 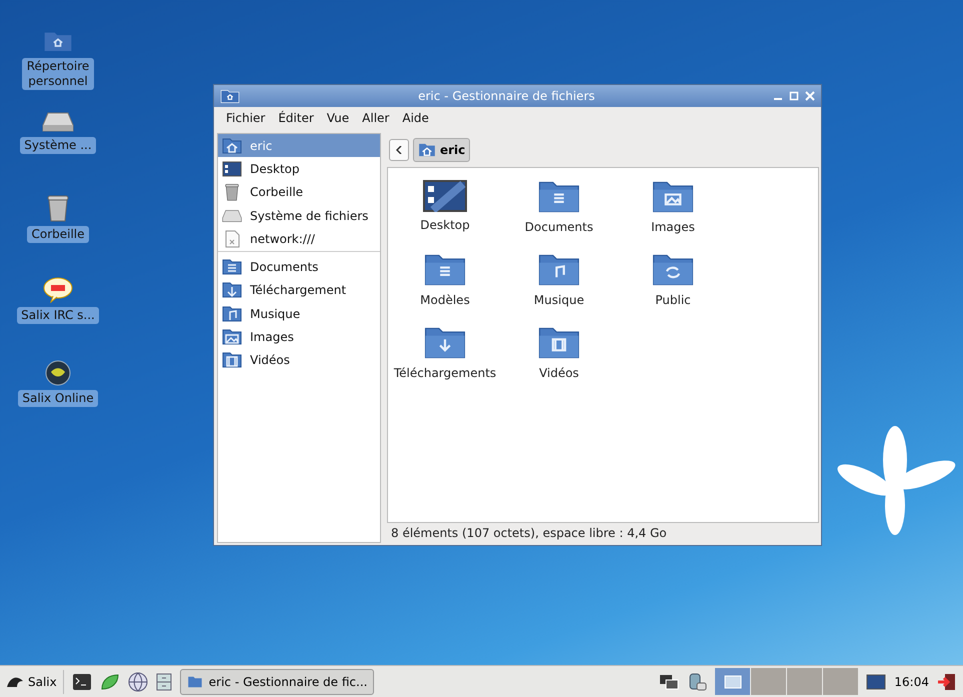 What do you see at coordinates (299, 314) in the screenshot?
I see `sidebar-item: Musique` at bounding box center [299, 314].